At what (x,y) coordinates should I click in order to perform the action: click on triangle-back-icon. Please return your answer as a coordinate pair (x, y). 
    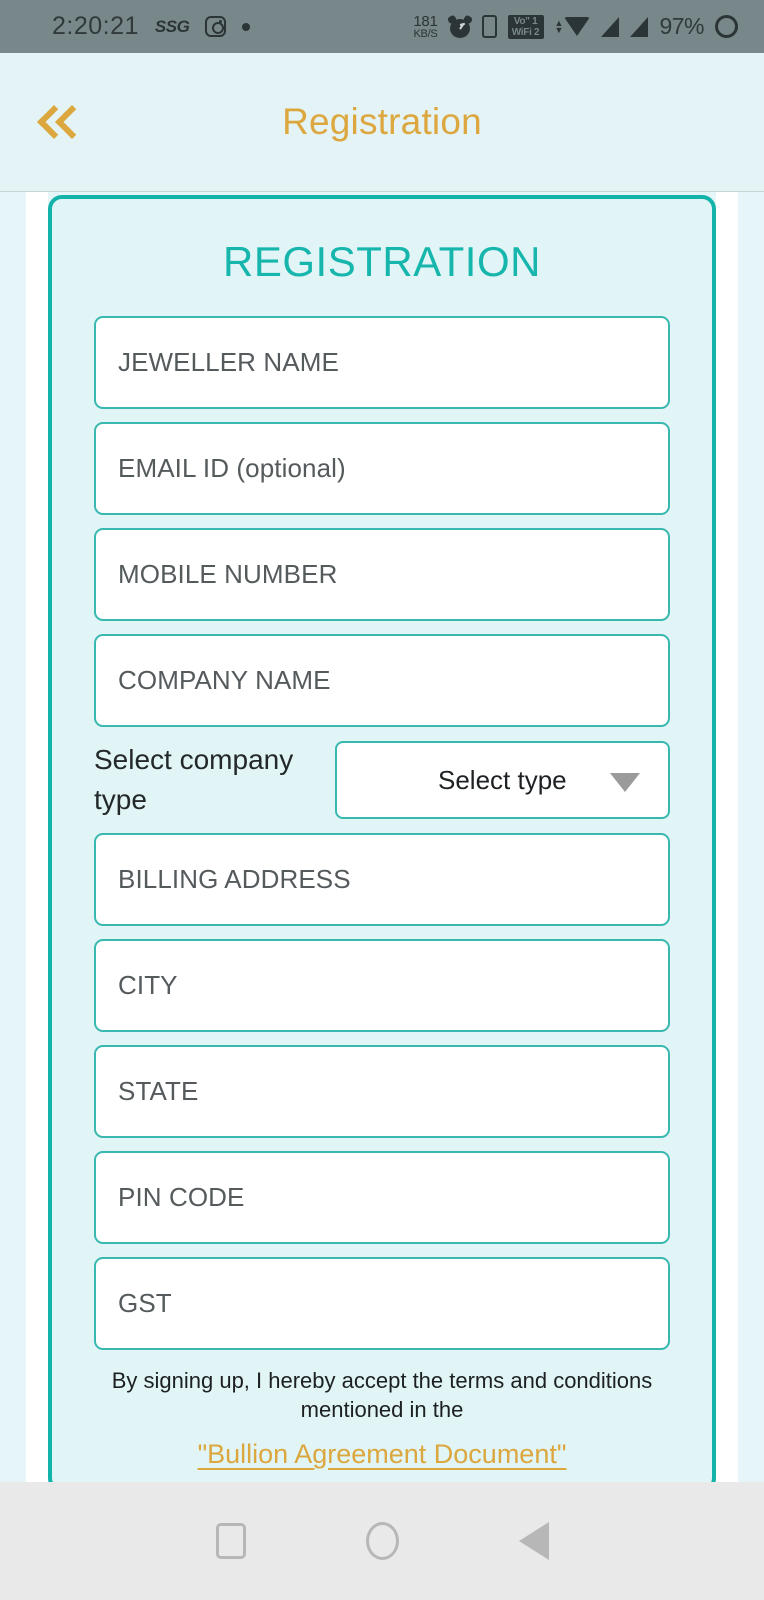
    Looking at the image, I should click on (533, 1541).